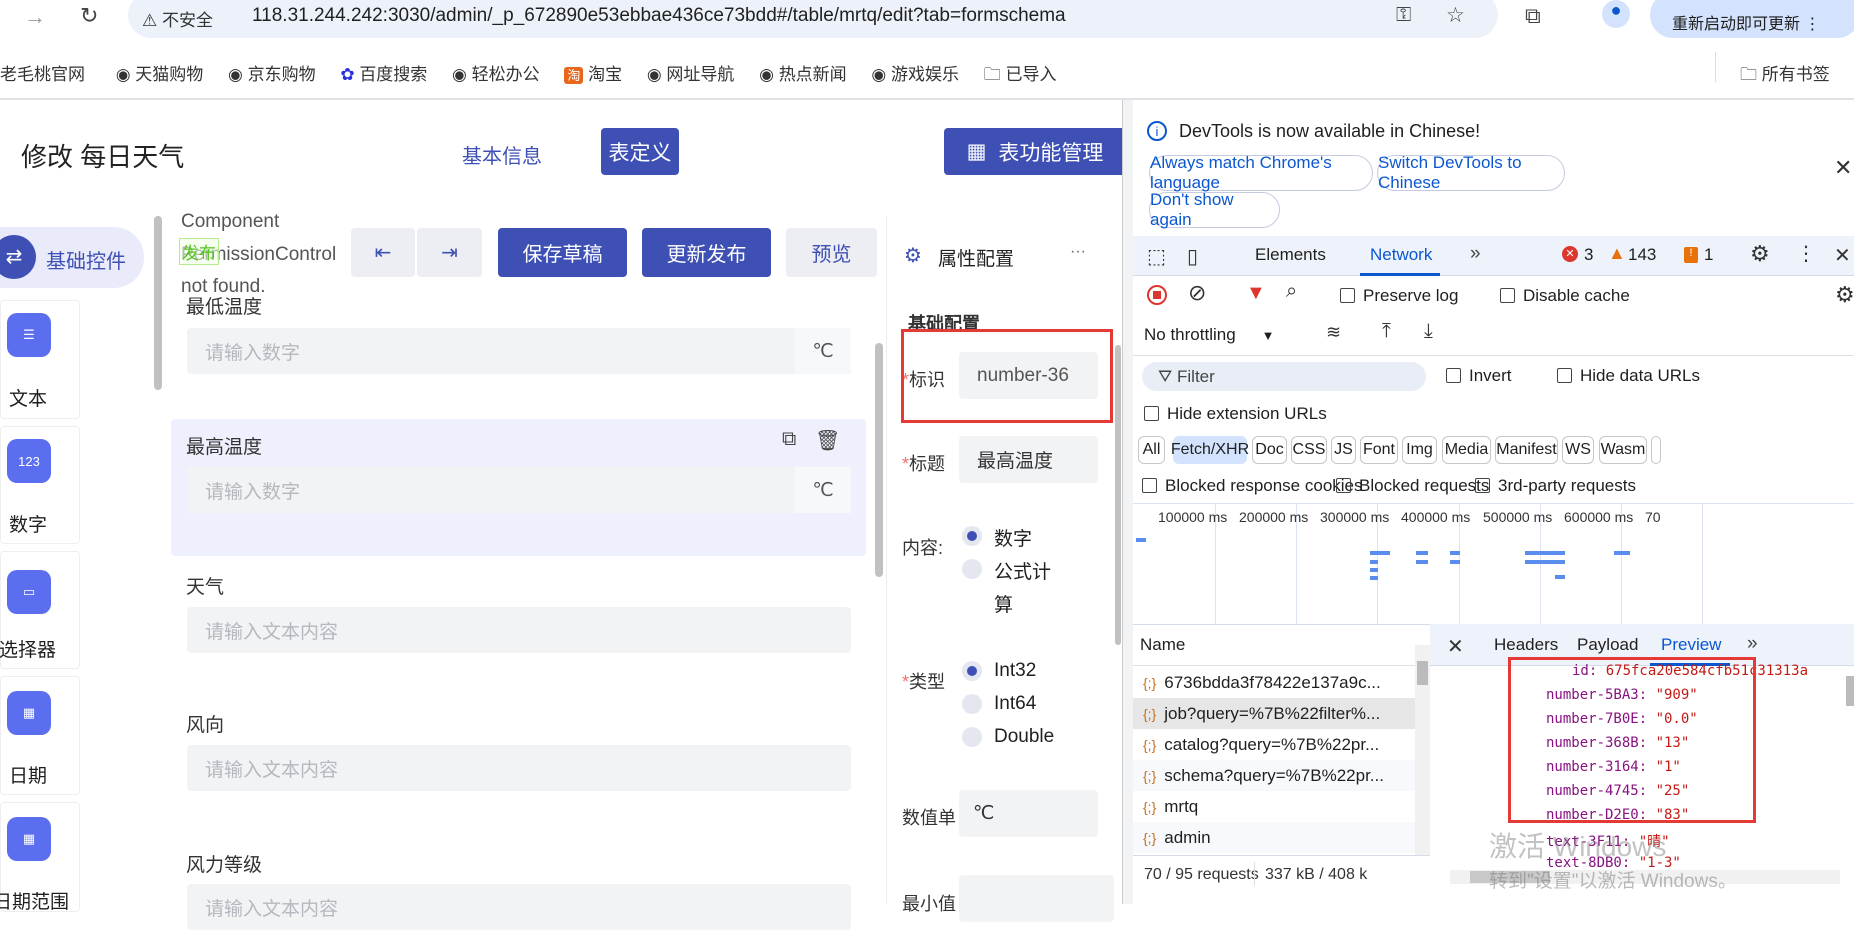  What do you see at coordinates (1428, 331) in the screenshot?
I see `download-icon: ⤓` at bounding box center [1428, 331].